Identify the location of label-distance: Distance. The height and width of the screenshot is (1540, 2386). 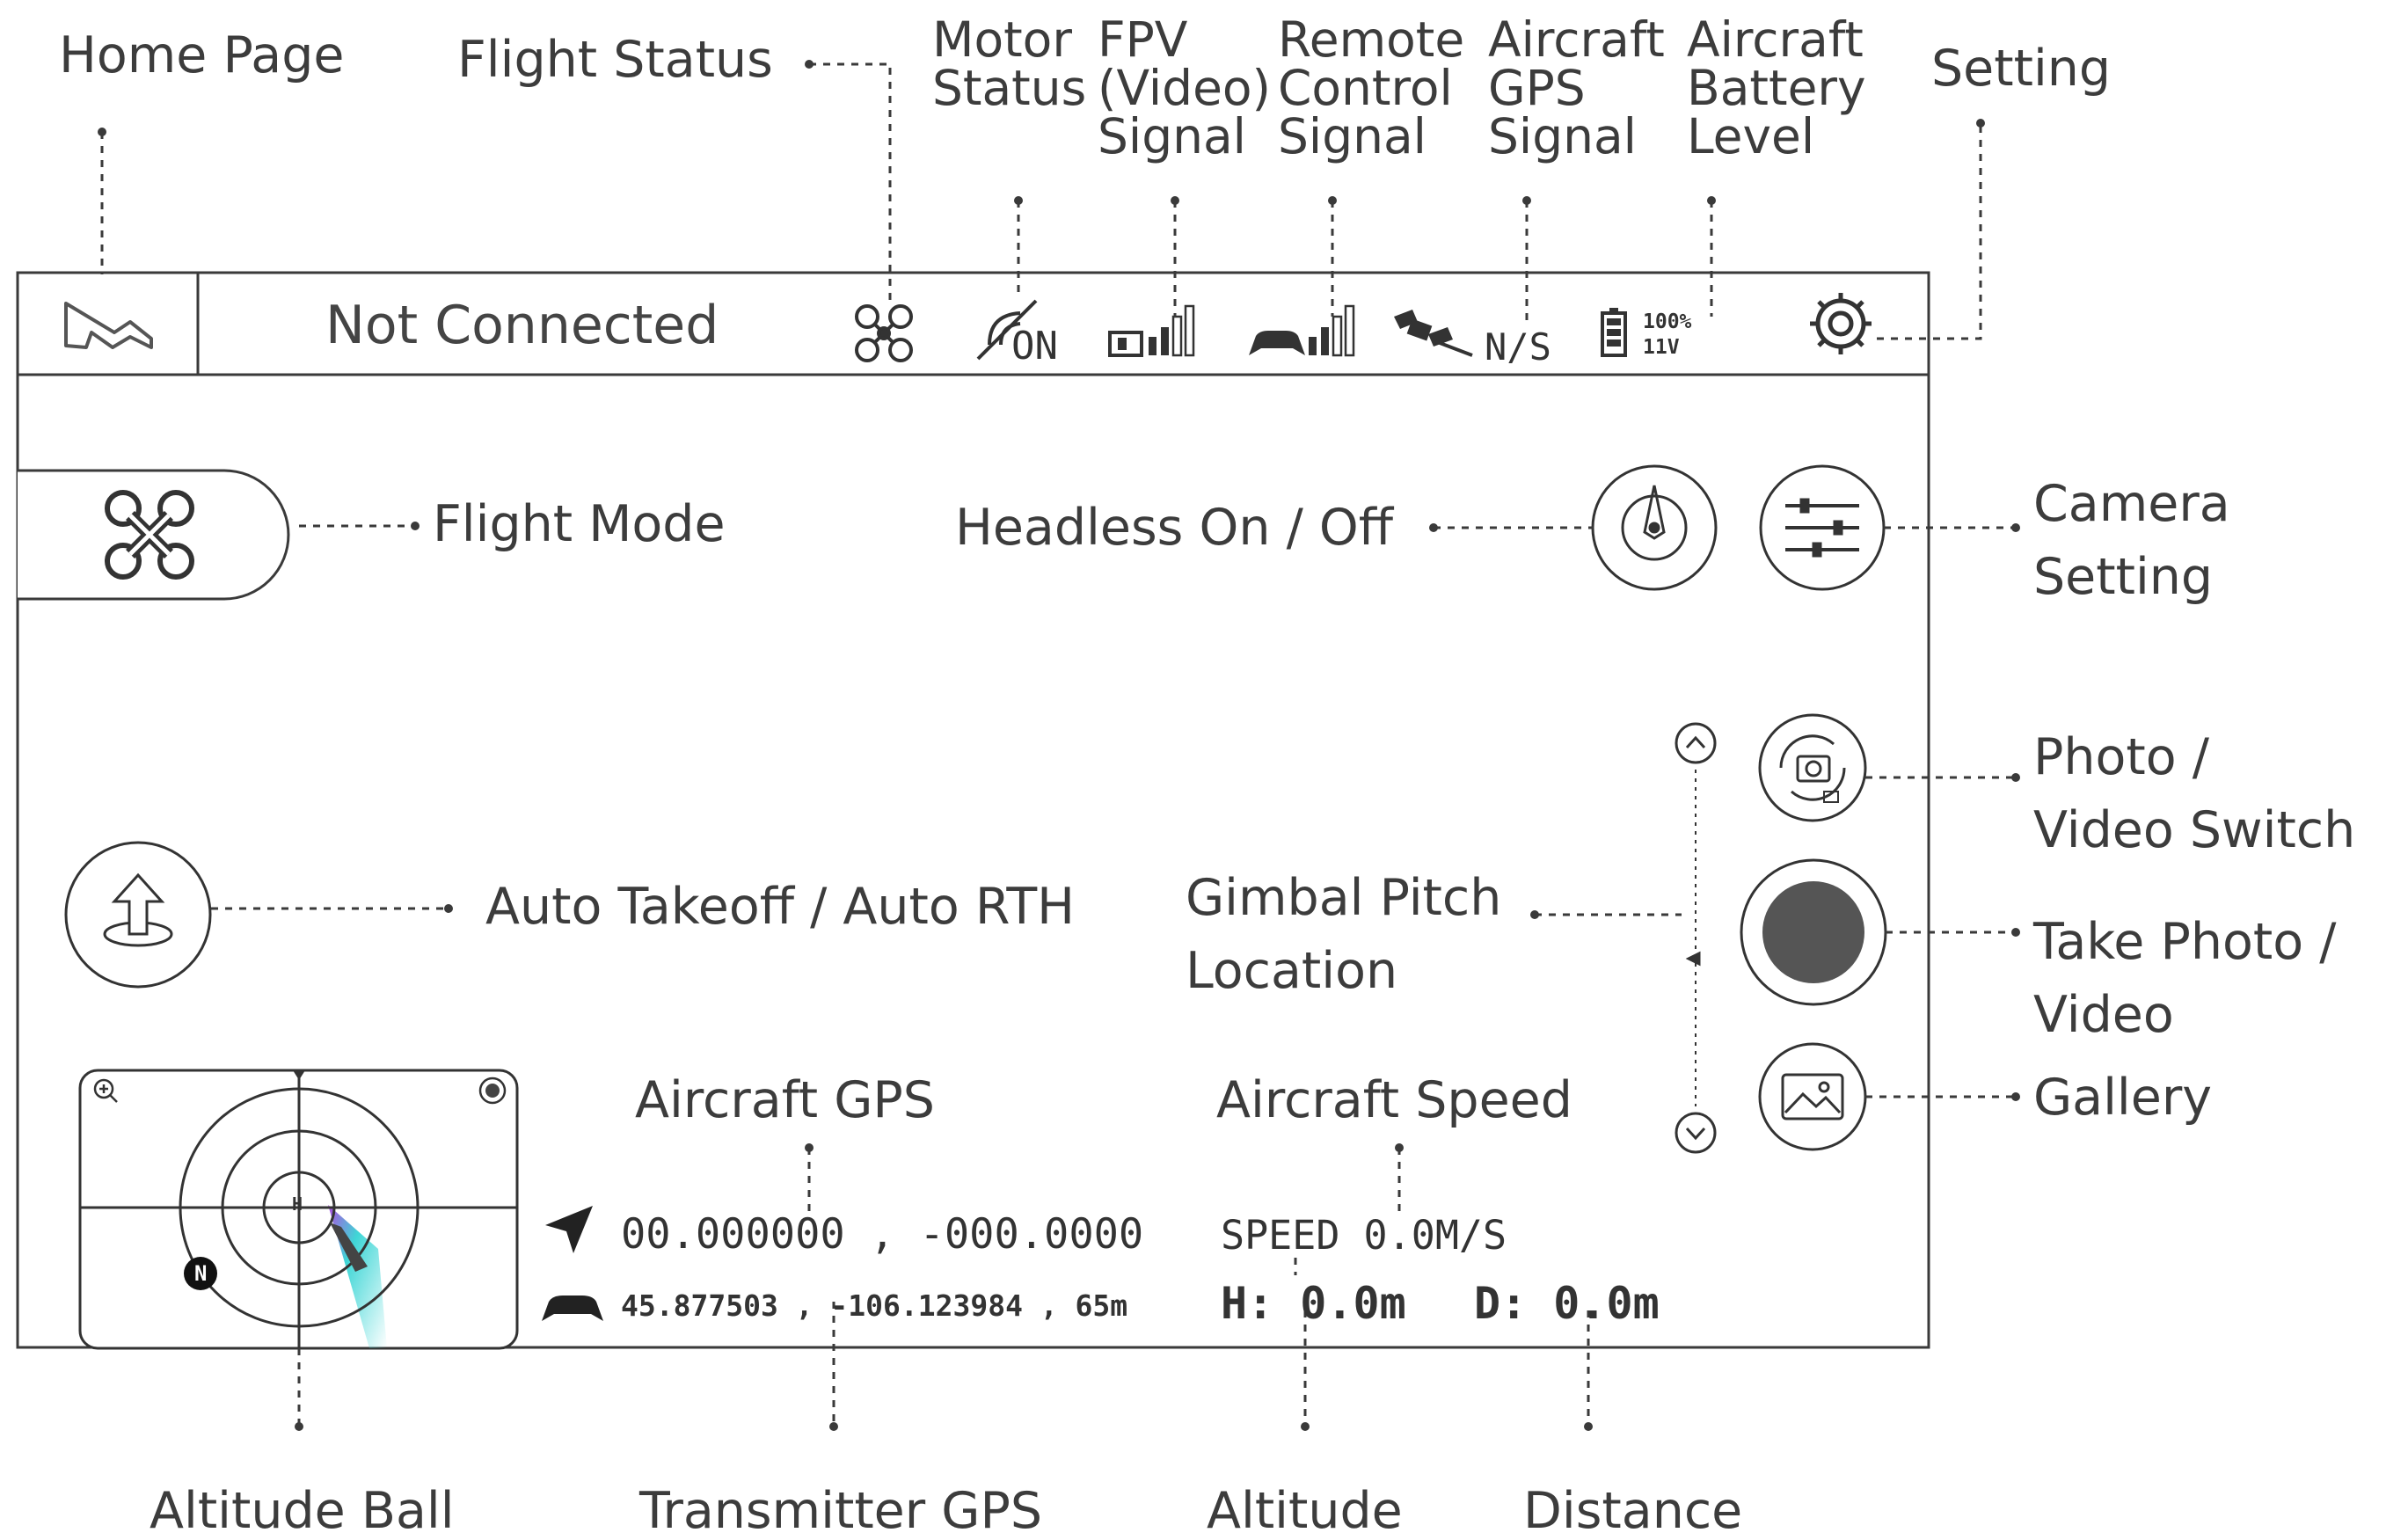
(1633, 1511).